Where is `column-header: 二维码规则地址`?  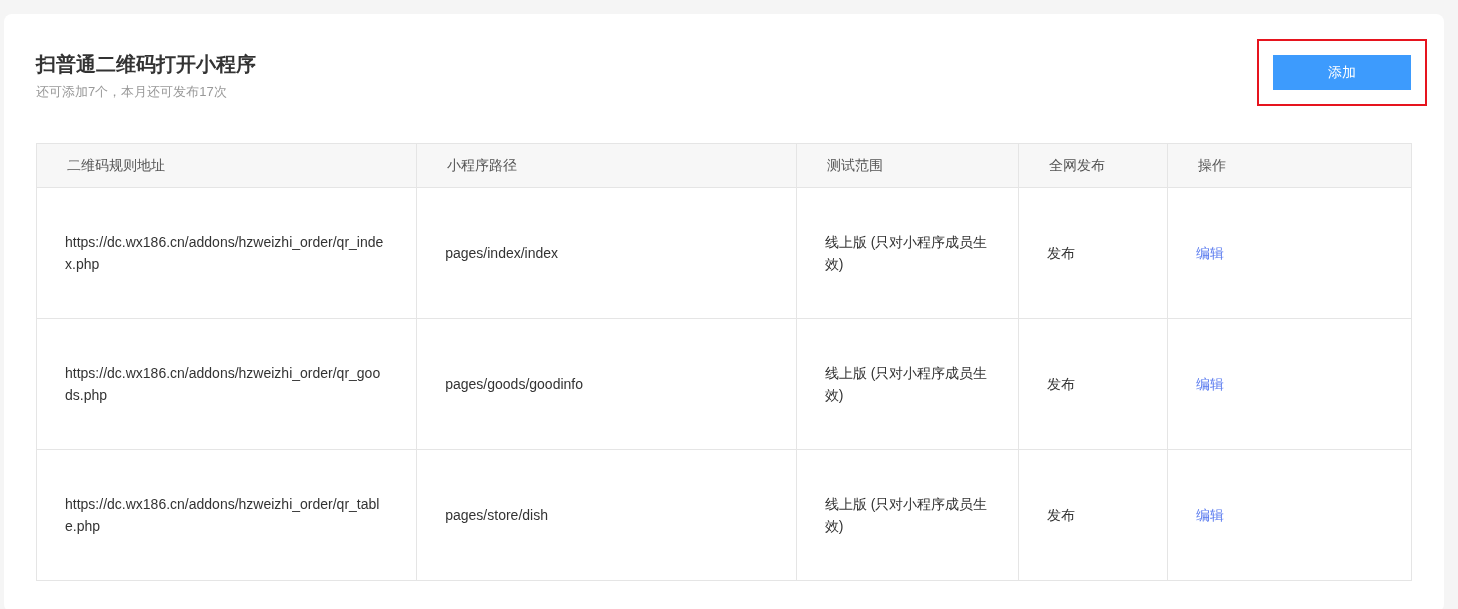 column-header: 二维码规则地址 is located at coordinates (226, 165).